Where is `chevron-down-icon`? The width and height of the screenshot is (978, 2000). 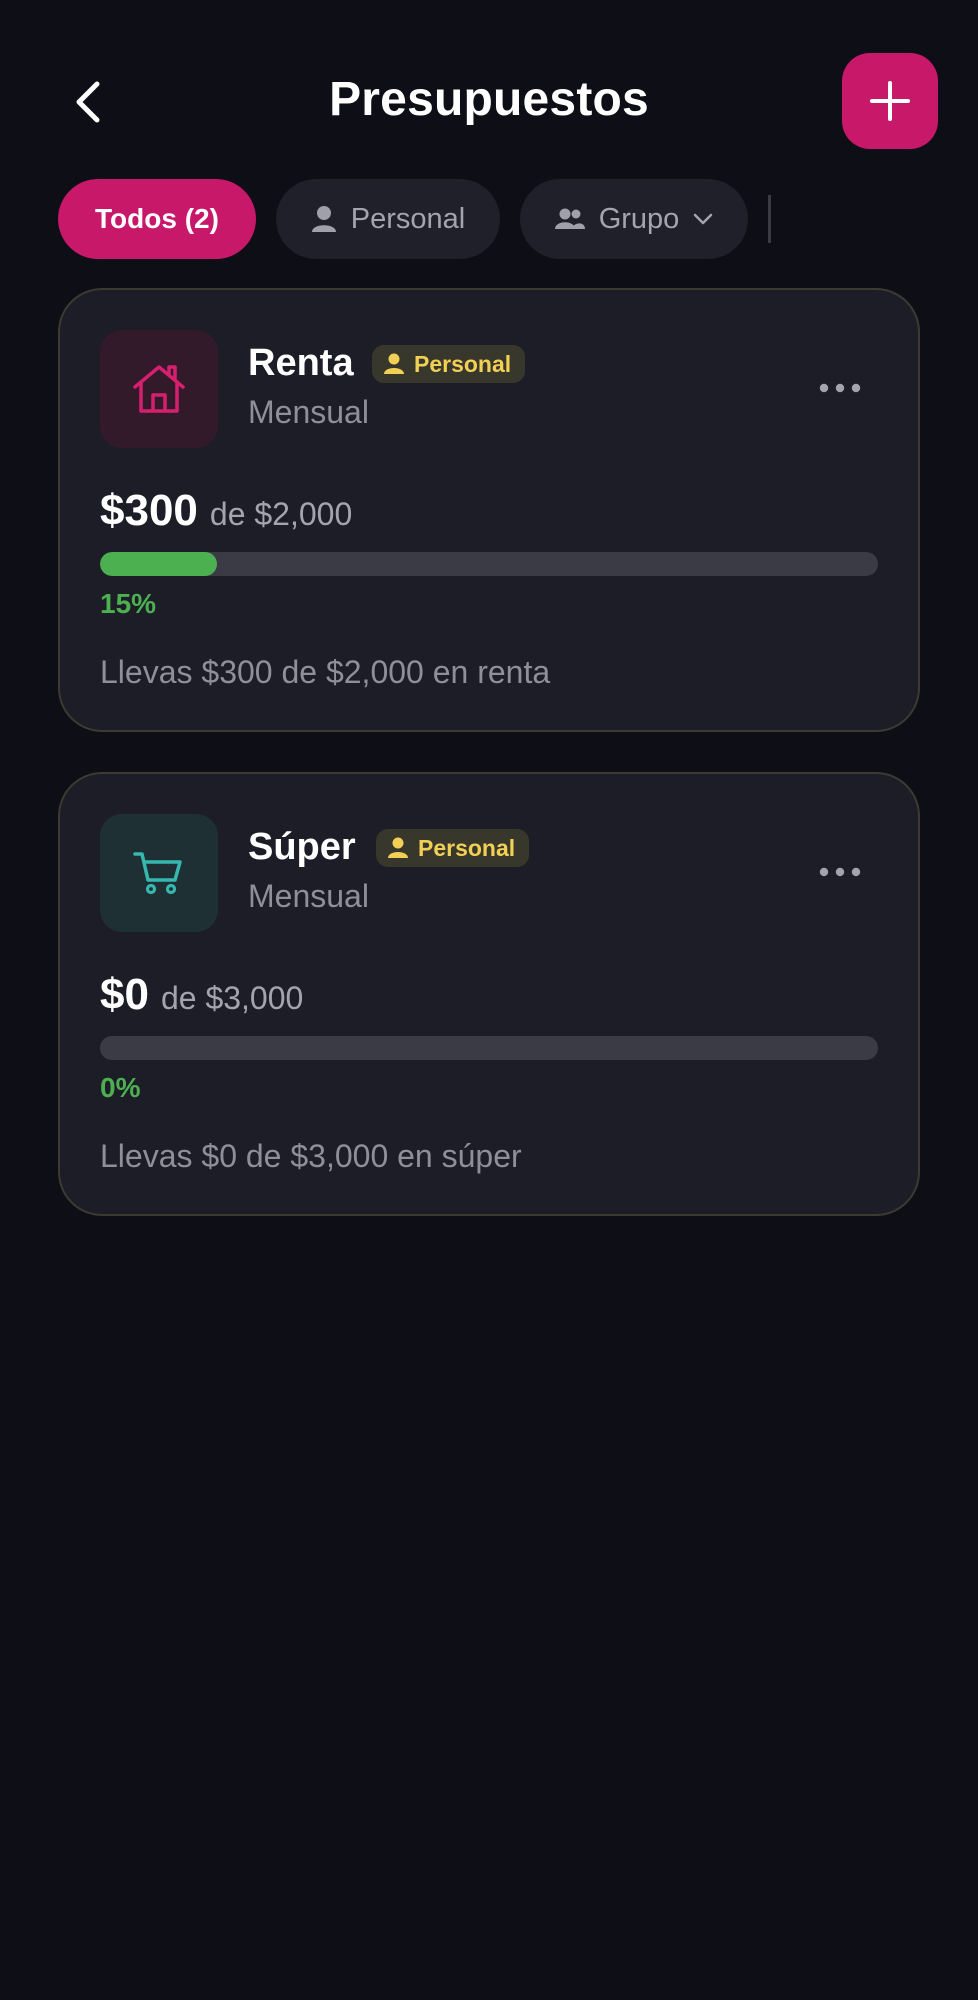 chevron-down-icon is located at coordinates (703, 219).